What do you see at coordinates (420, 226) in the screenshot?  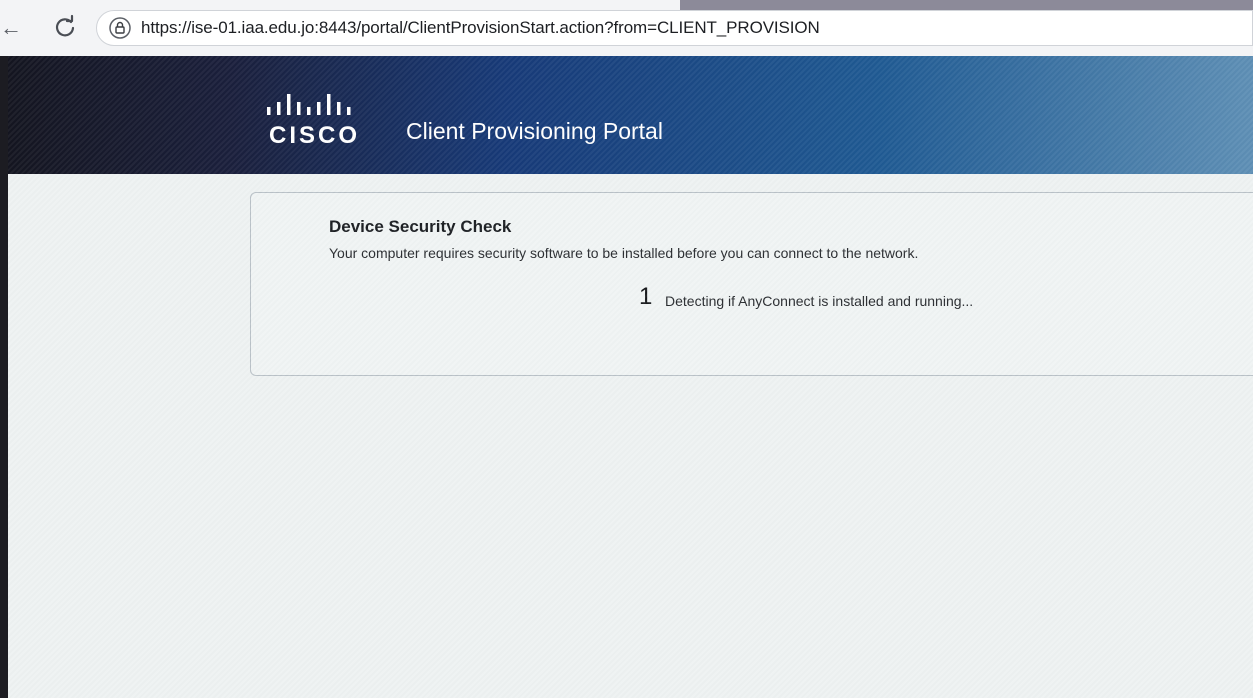 I see `card-heading: Device Security Check` at bounding box center [420, 226].